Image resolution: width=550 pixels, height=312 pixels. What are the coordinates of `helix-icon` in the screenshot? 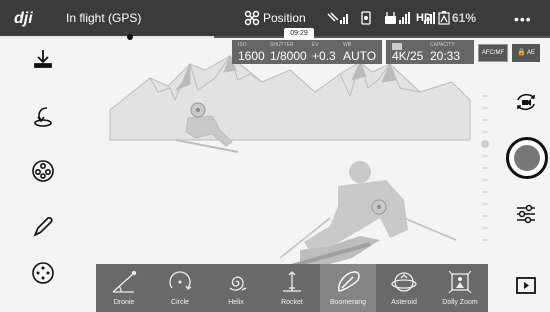 It's located at (238, 283).